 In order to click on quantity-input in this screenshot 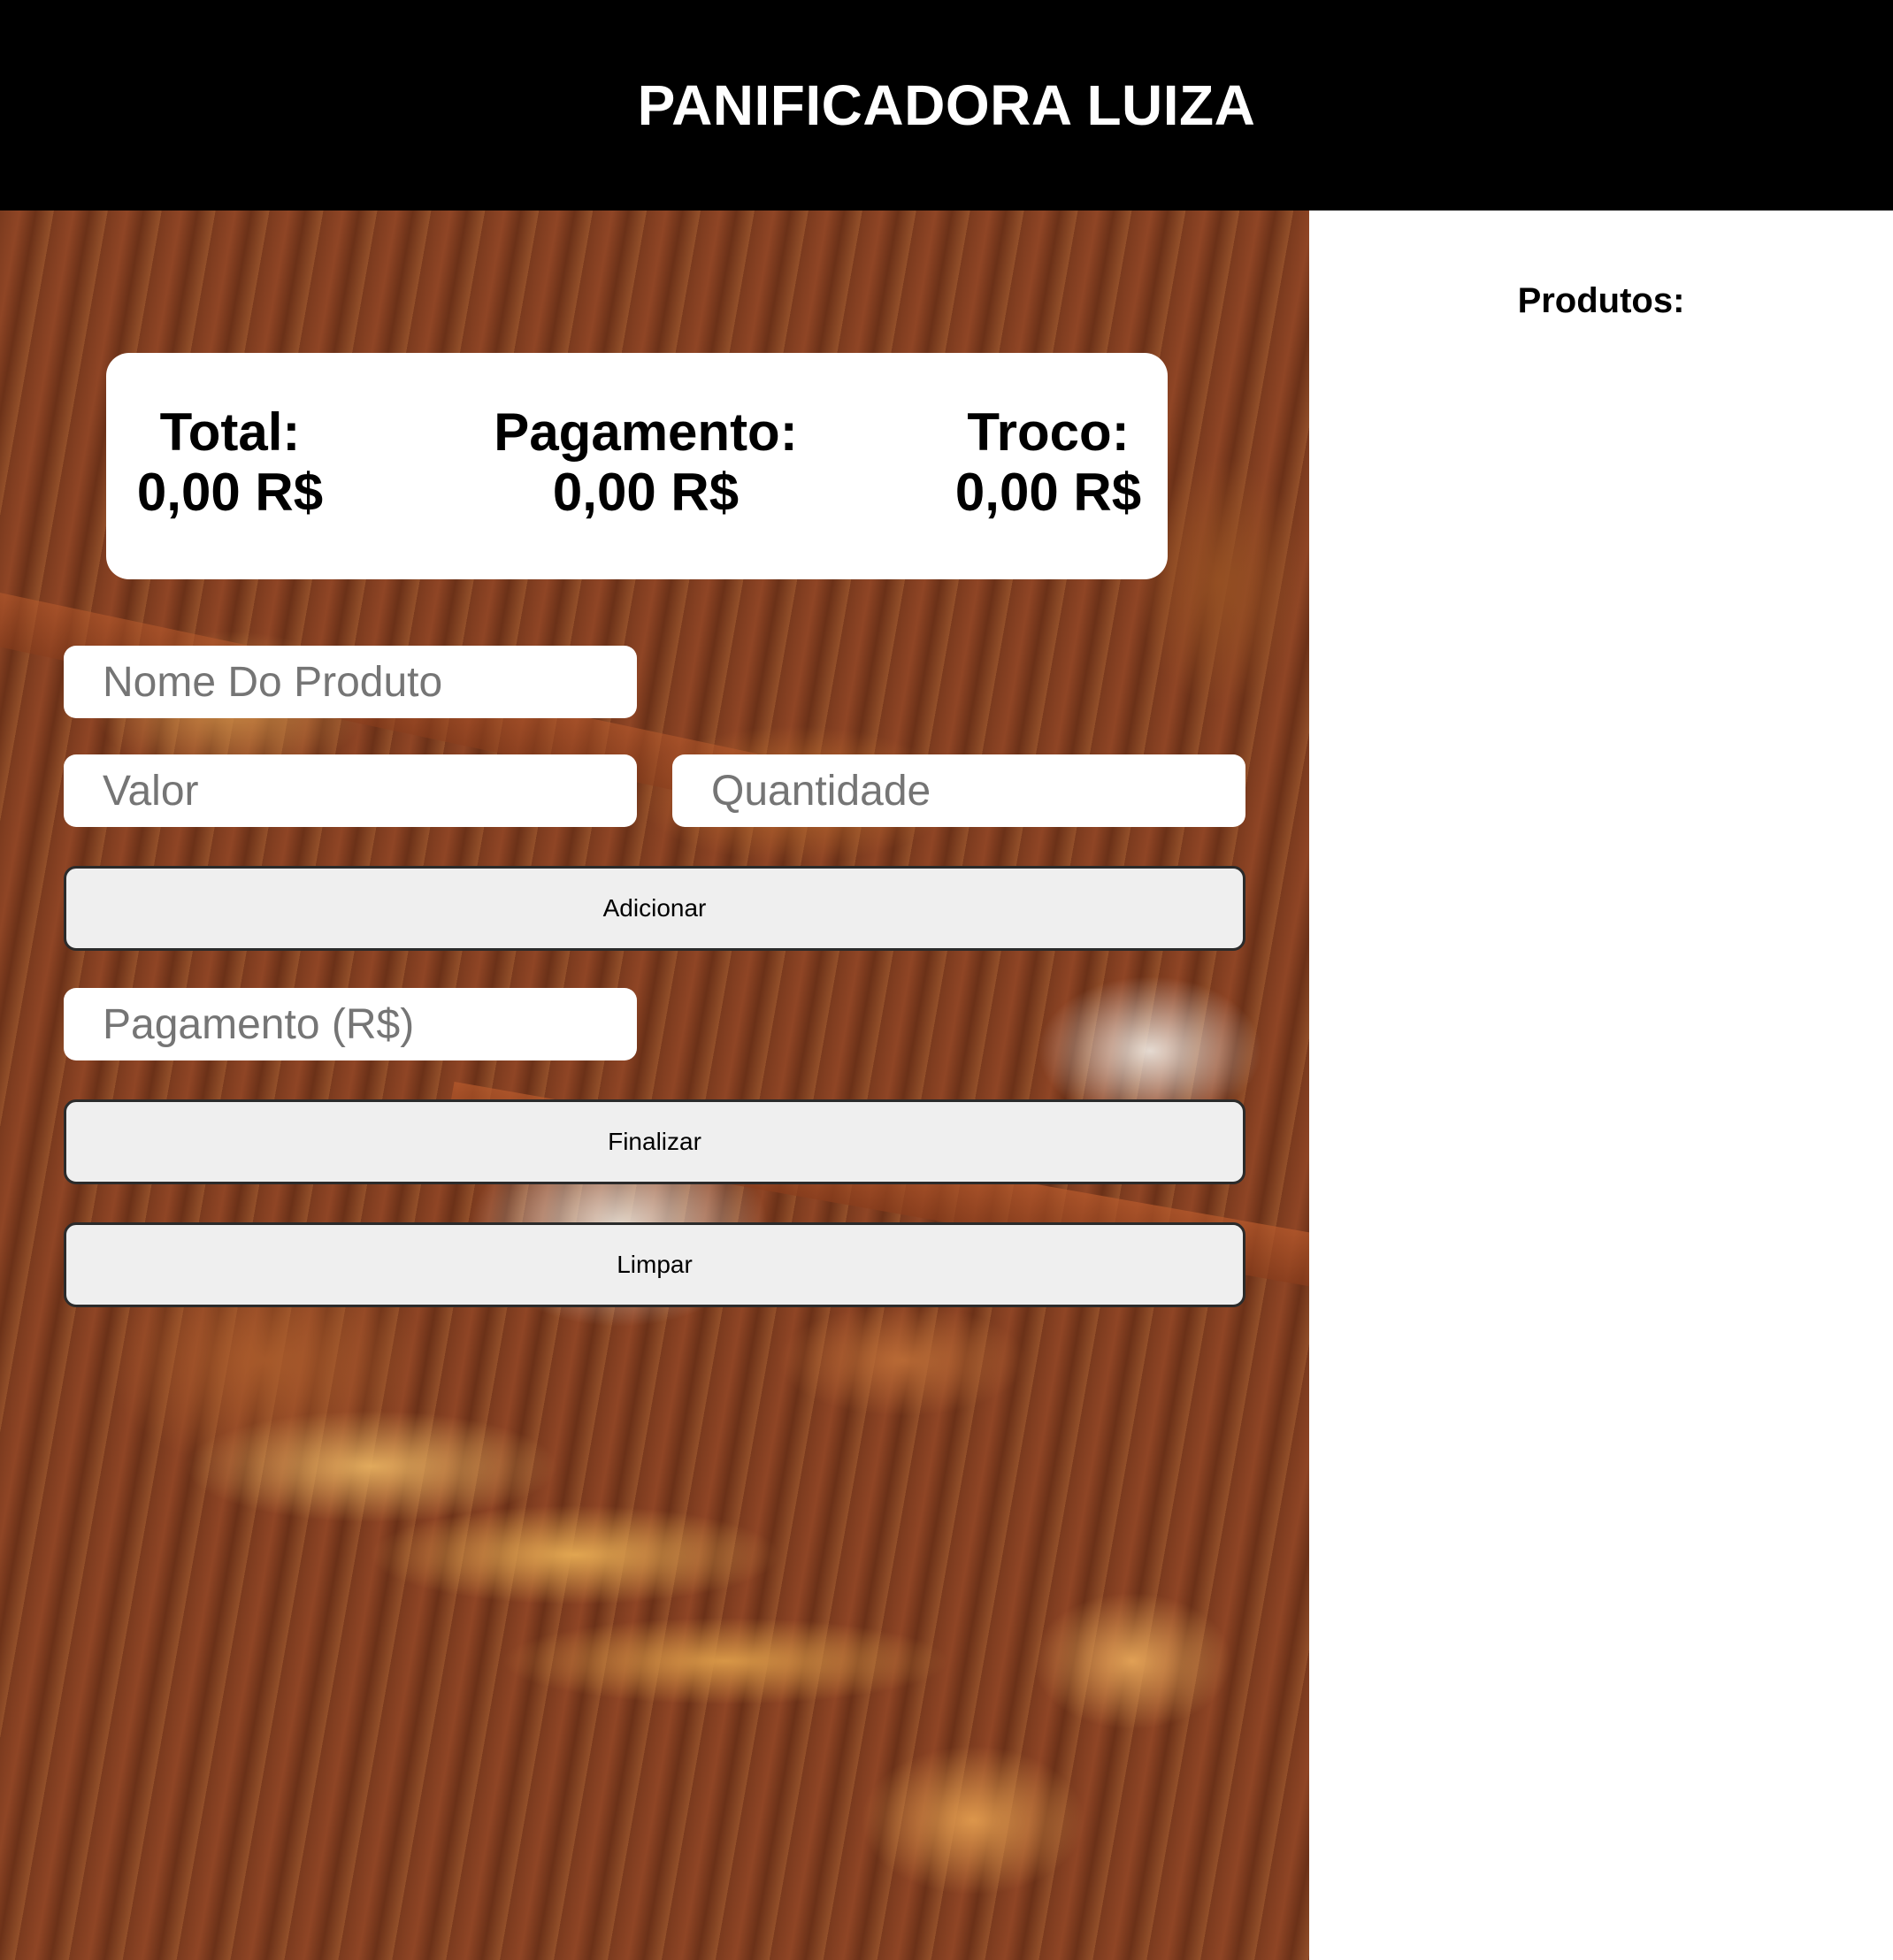, I will do `click(958, 790)`.